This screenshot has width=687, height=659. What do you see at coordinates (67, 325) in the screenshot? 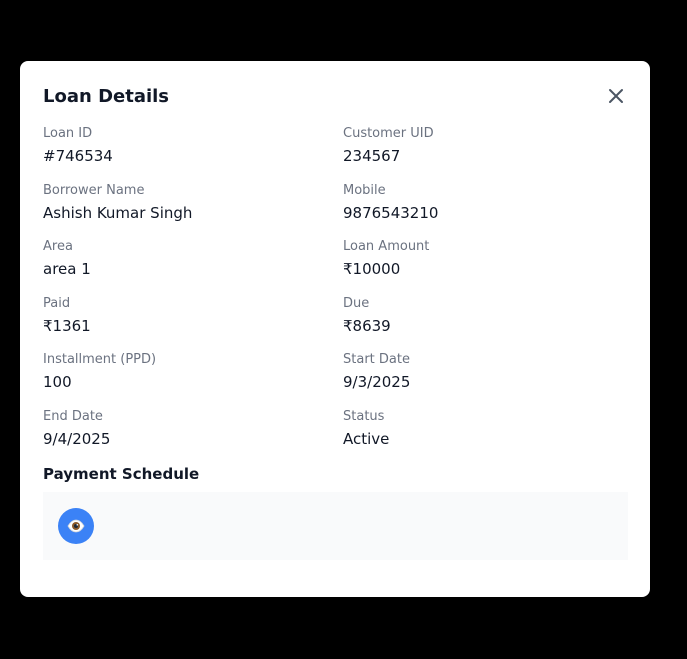
I see `field-value: ₹1361` at bounding box center [67, 325].